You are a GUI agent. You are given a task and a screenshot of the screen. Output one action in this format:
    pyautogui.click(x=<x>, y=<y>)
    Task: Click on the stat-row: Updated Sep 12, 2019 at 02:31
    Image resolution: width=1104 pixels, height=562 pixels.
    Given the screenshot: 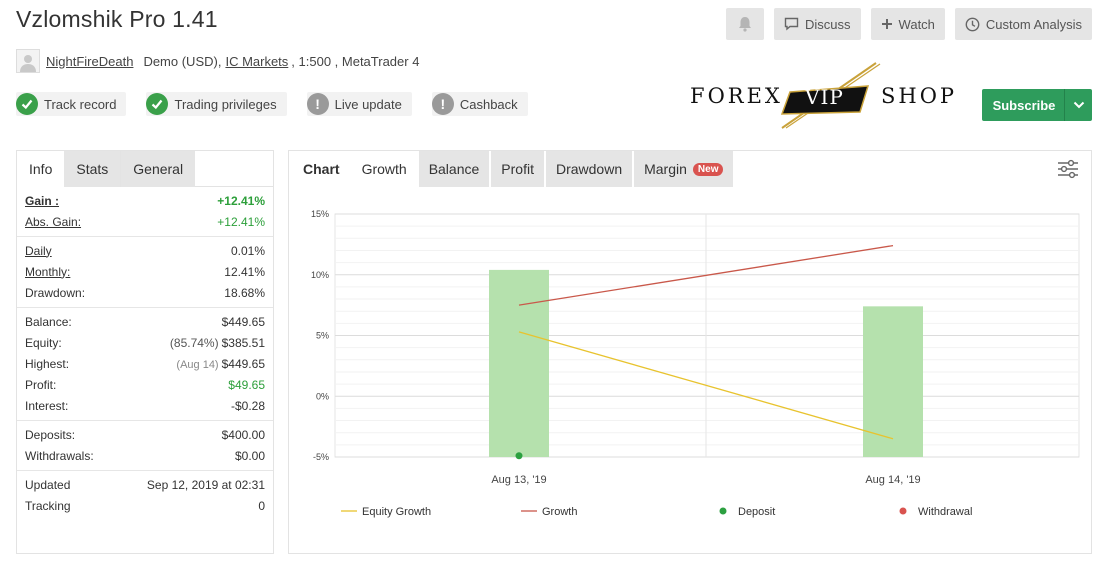 What is the action you would take?
    pyautogui.click(x=145, y=484)
    